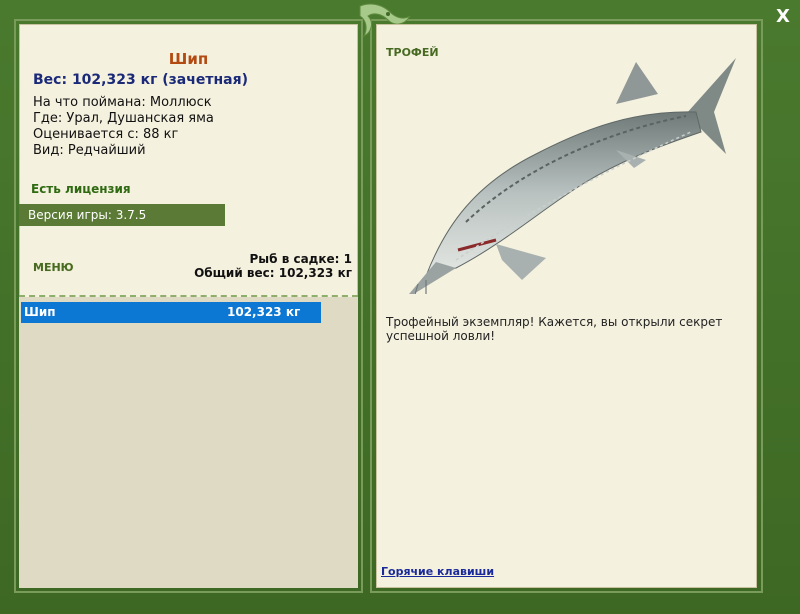 This screenshot has height=614, width=800. Describe the element at coordinates (264, 312) in the screenshot. I see `catch-row-weight: 102,323 кг` at that location.